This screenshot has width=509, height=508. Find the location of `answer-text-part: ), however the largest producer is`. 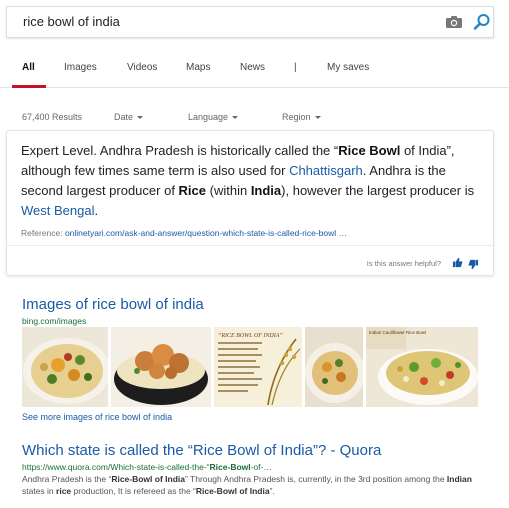

answer-text-part: ), however the largest producer is is located at coordinates (378, 190).